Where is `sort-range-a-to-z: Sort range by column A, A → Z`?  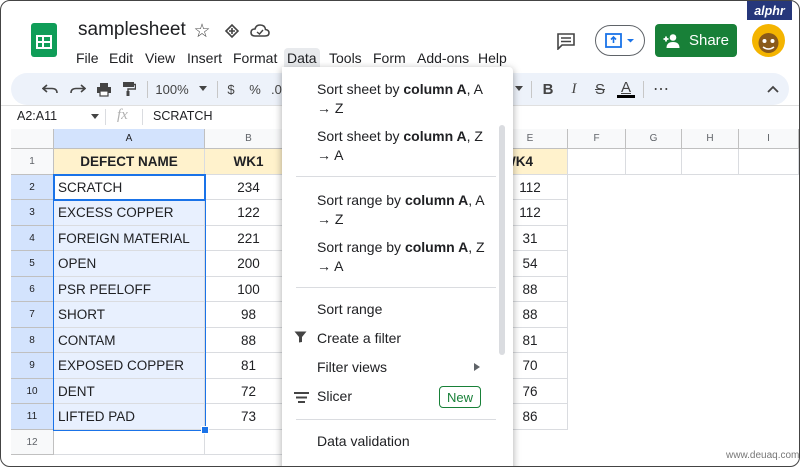
sort-range-a-to-z: Sort range by column A, A → Z is located at coordinates (402, 210).